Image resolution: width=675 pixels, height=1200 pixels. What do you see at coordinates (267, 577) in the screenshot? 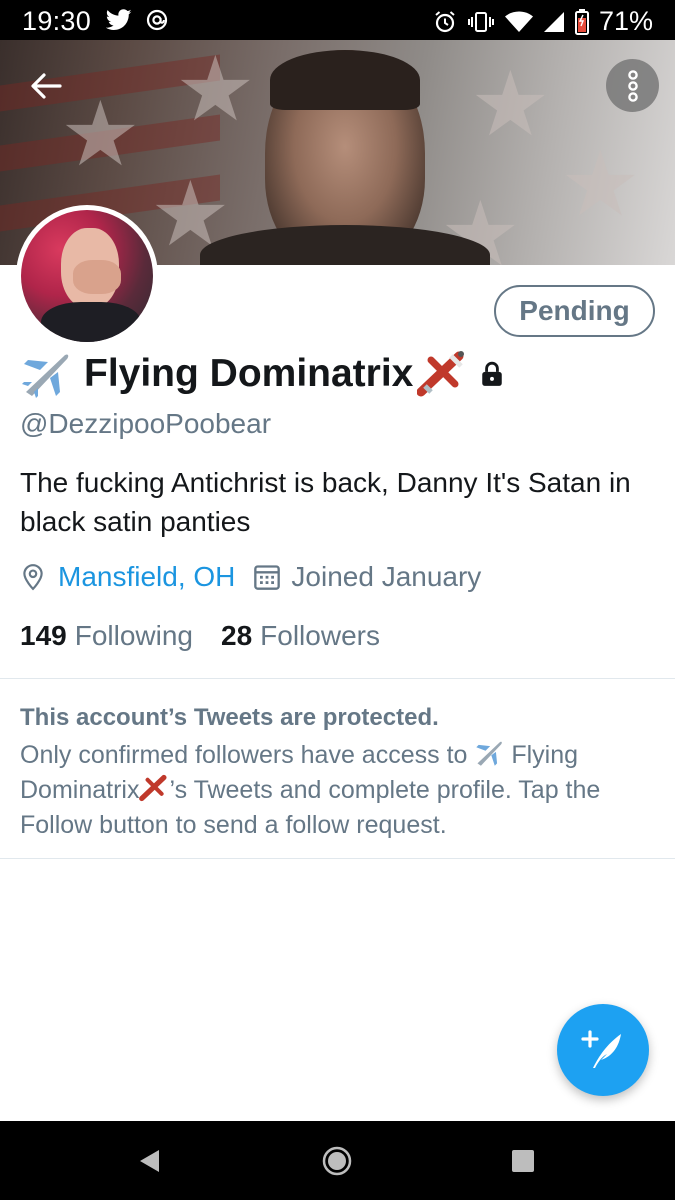
I see `calendar-icon` at bounding box center [267, 577].